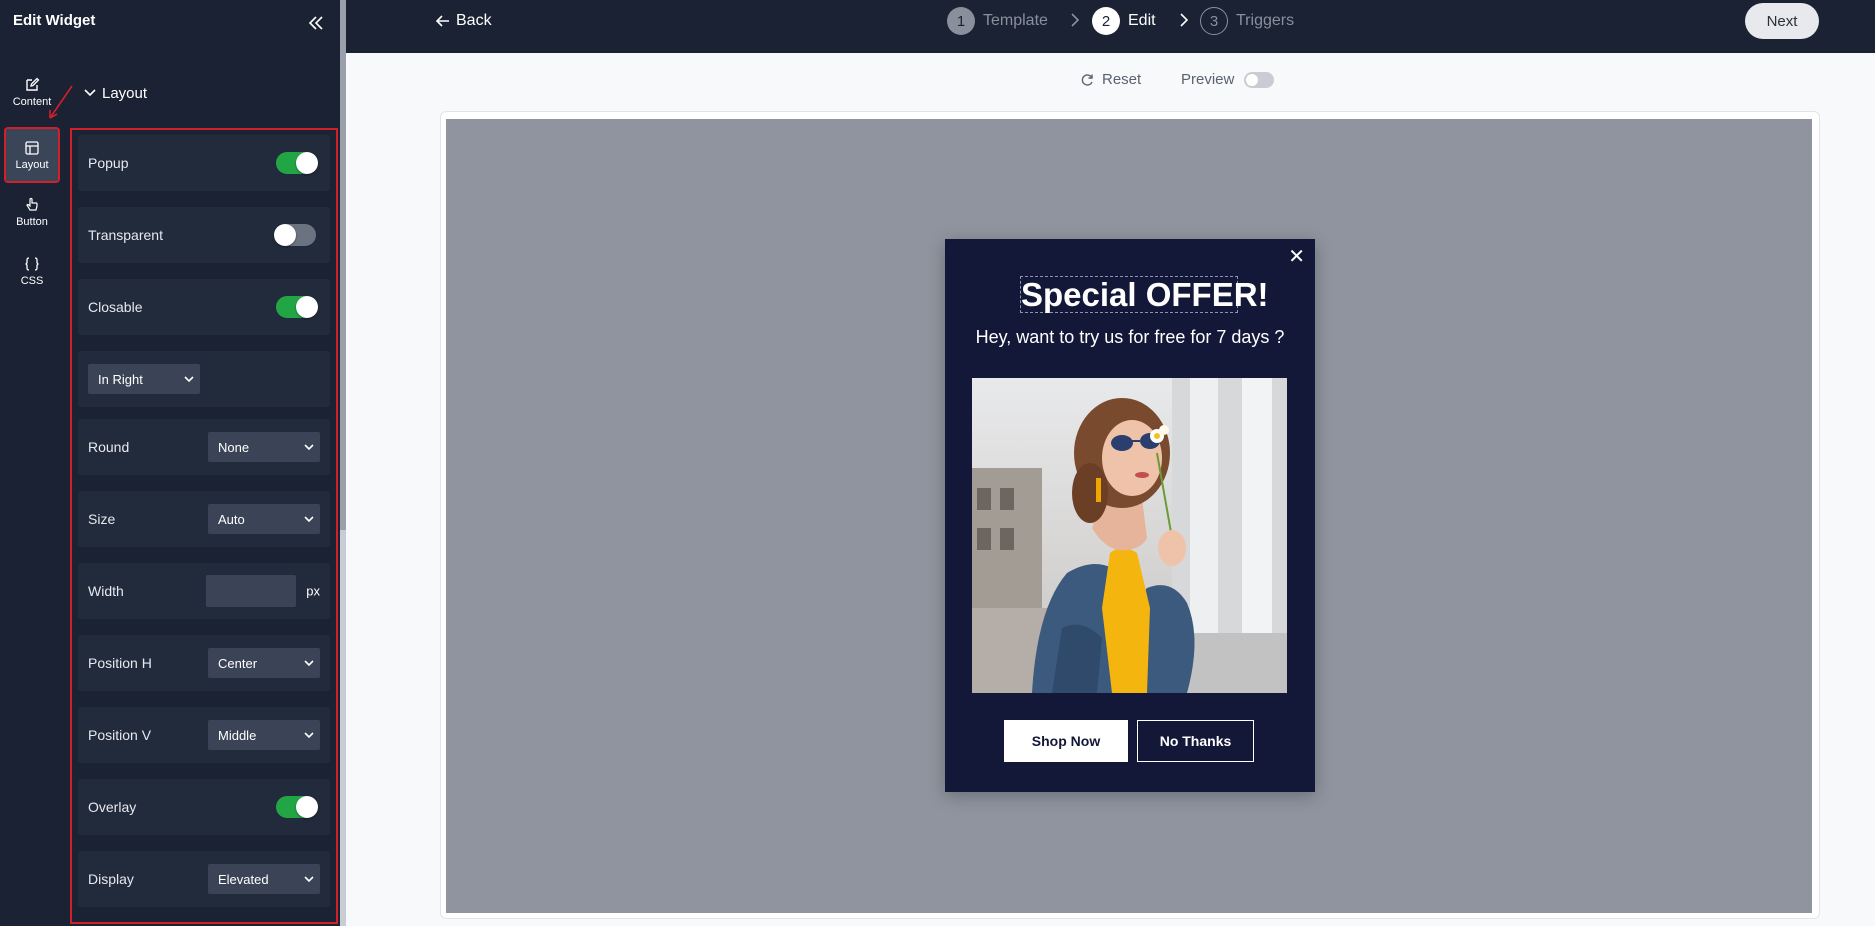 This screenshot has width=1875, height=926. I want to click on row-popup: Popup, so click(204, 163).